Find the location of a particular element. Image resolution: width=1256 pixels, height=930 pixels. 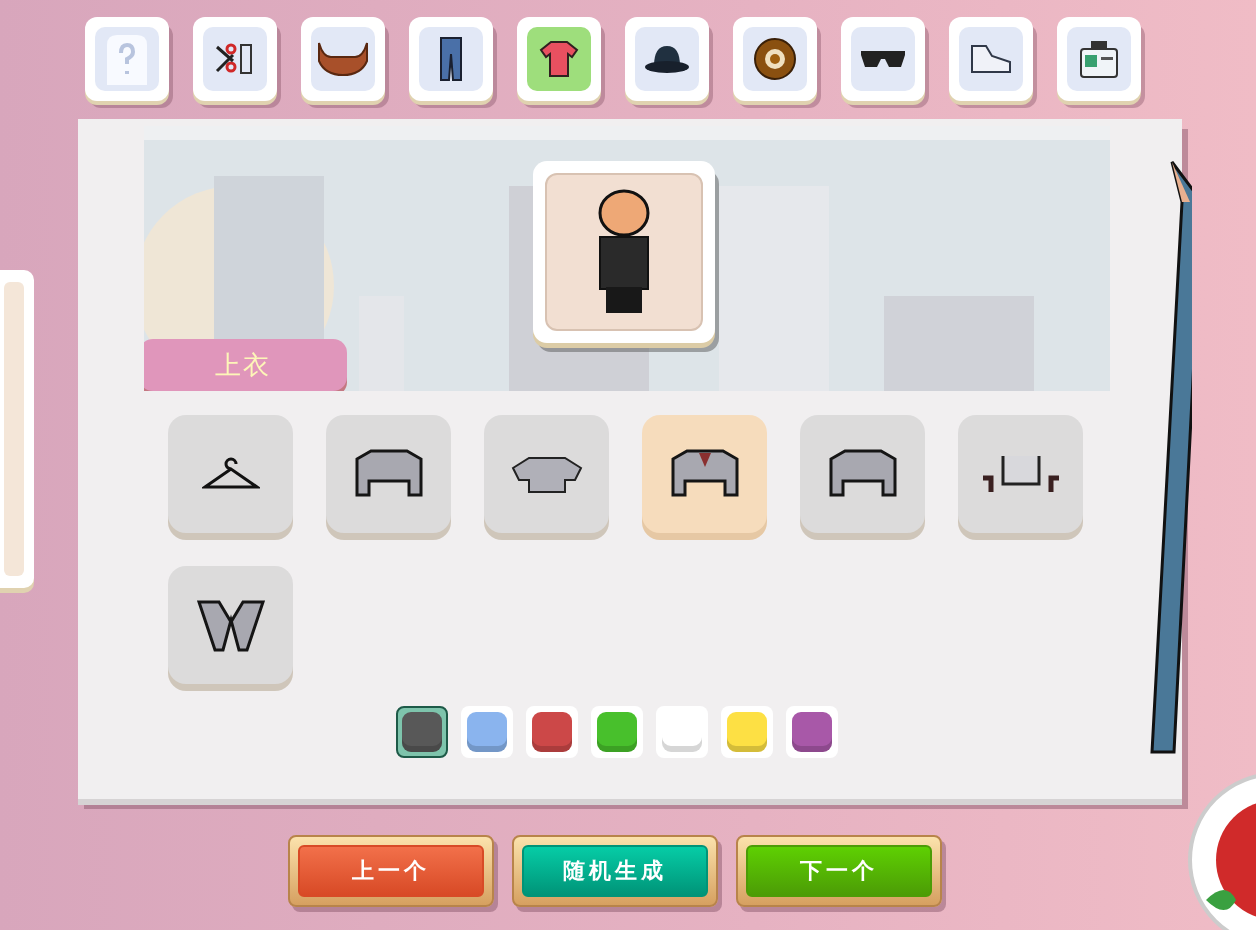

hat-icon is located at coordinates (667, 59).